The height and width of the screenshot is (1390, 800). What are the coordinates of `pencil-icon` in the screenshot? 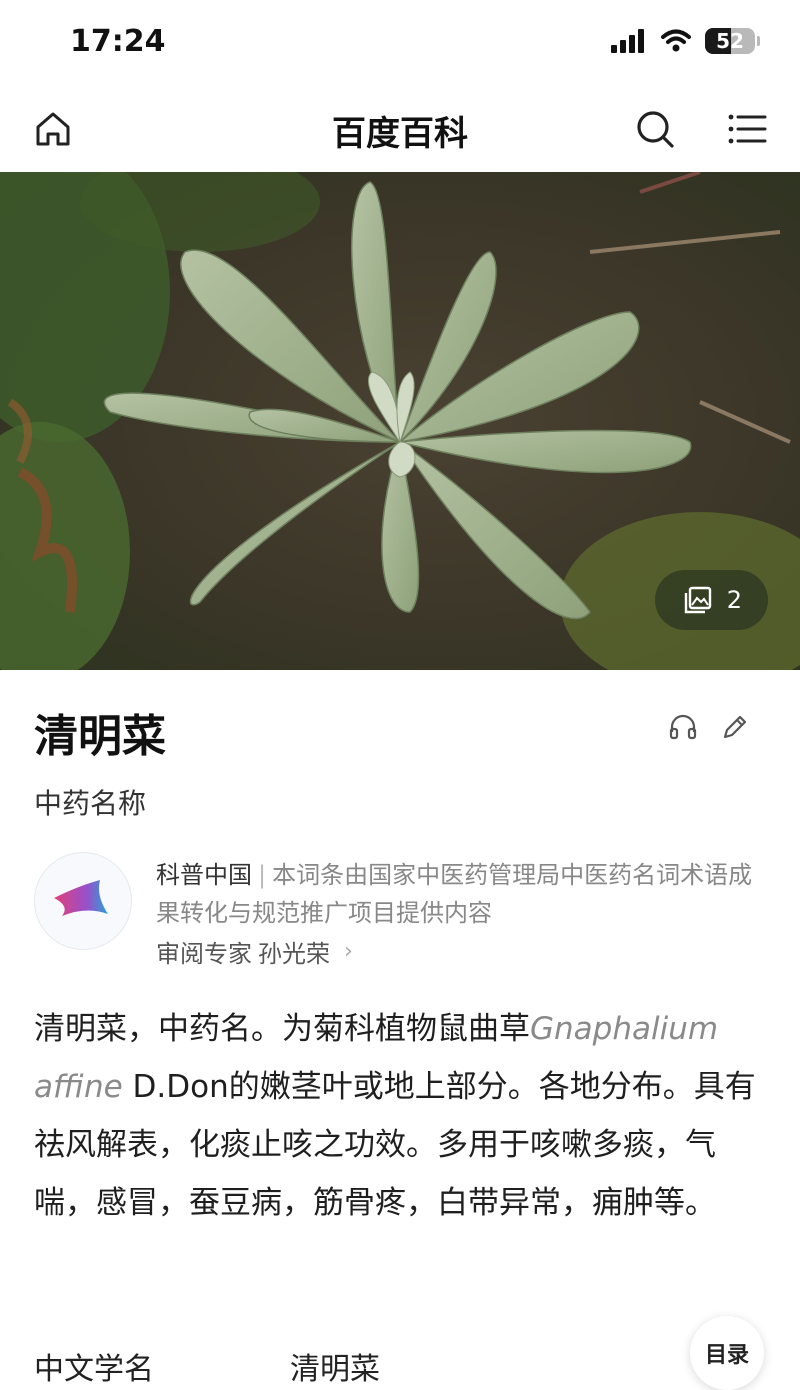 It's located at (735, 727).